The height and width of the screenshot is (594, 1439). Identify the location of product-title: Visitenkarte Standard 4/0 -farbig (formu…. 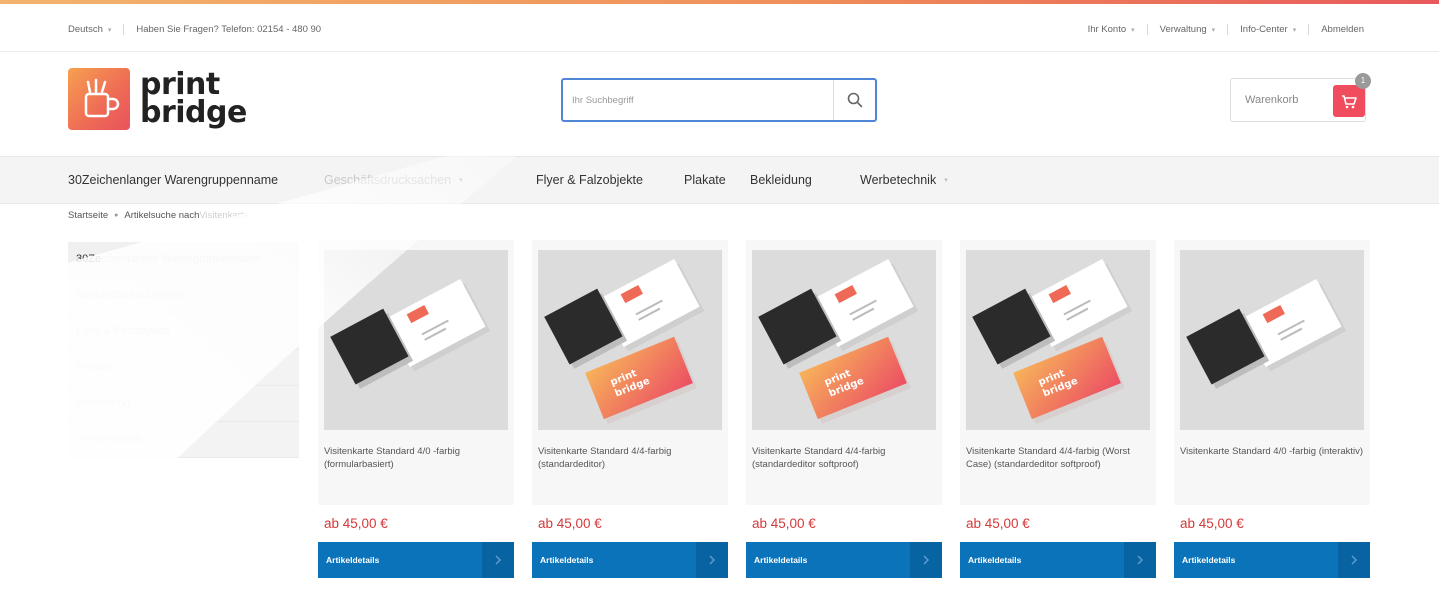
(416, 458).